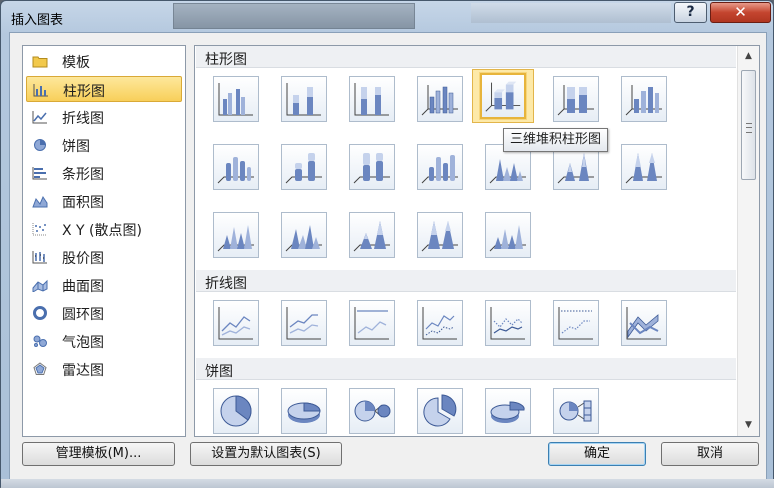 The width and height of the screenshot is (774, 488). I want to click on chart-thumb-clustered-column, so click(236, 99).